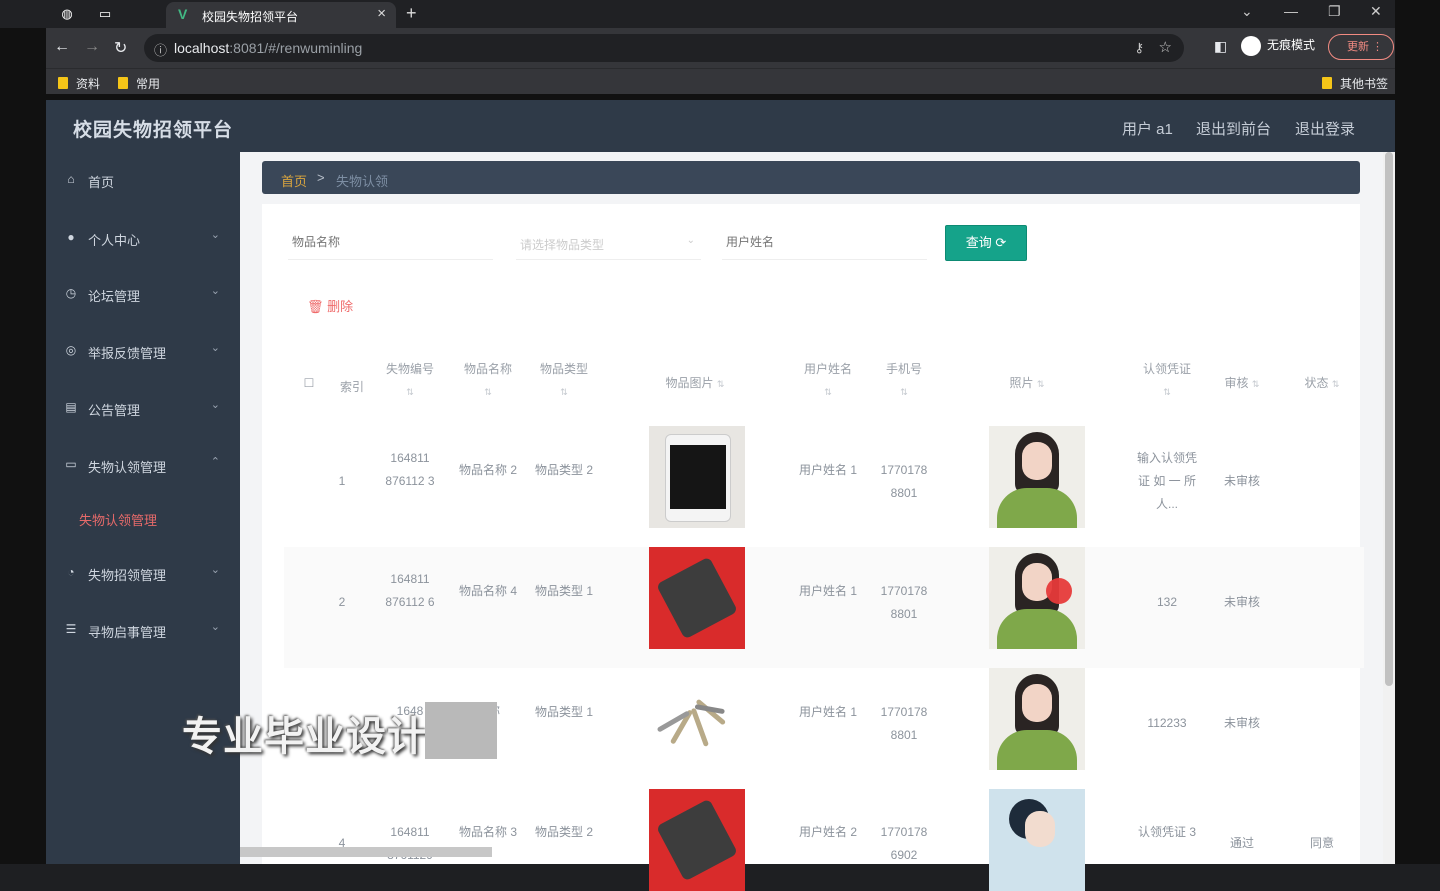 The image size is (1440, 891). I want to click on row-proof: 认领凭证 3, so click(1166, 832).